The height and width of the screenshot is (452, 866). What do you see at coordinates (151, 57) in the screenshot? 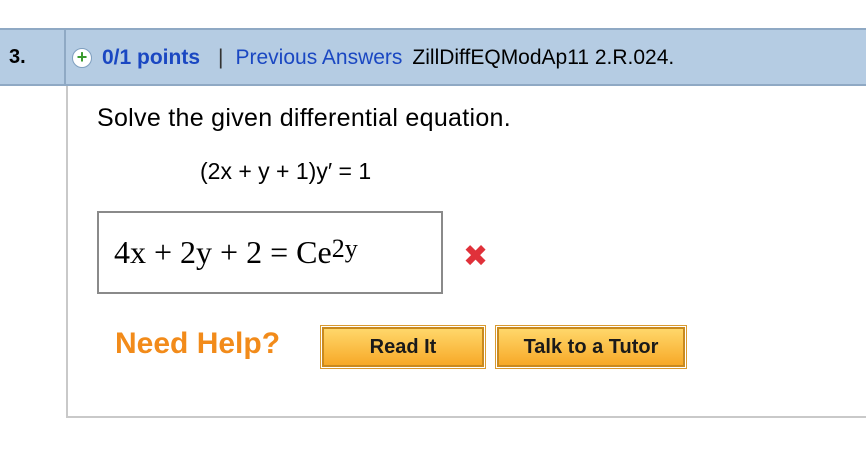
I see `points-label: 0/1 points` at bounding box center [151, 57].